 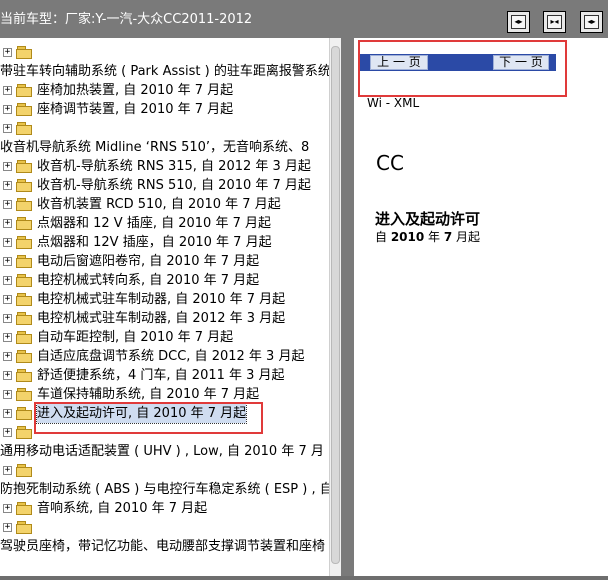 What do you see at coordinates (164, 489) in the screenshot?
I see `tree-item-text: 防抱死制动系统 ( ABS ) 与电控行车稳定系统 ( ESP ) , 自` at bounding box center [164, 489].